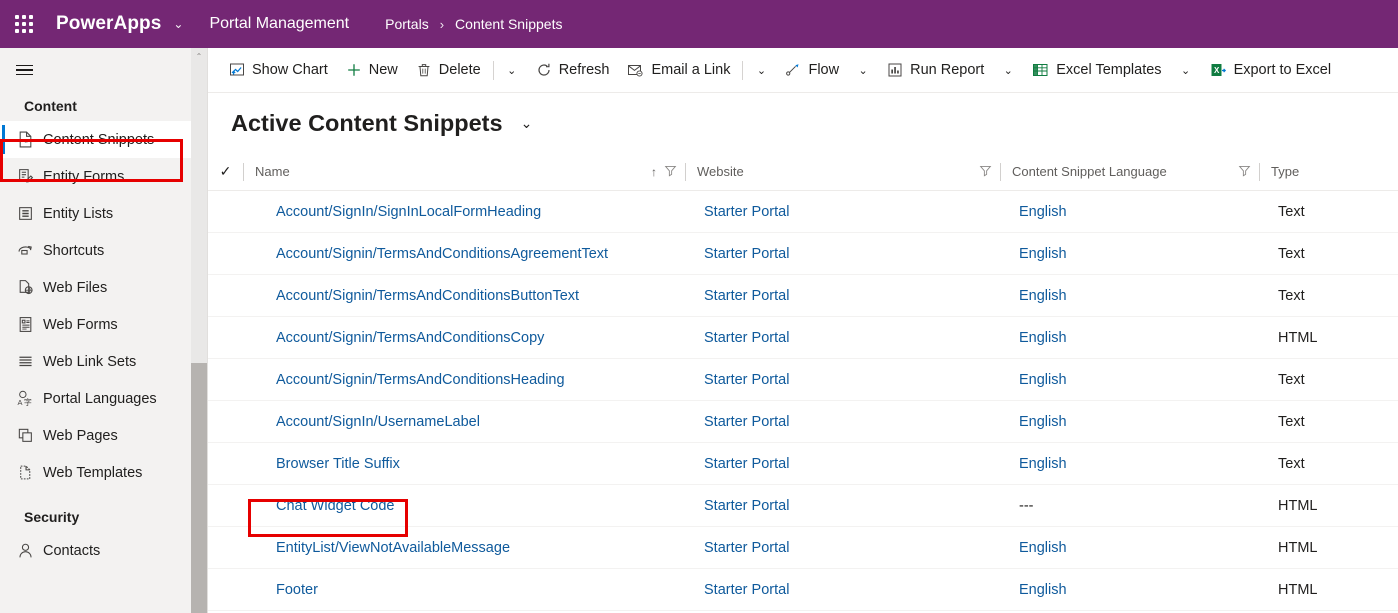 The image size is (1398, 613). What do you see at coordinates (464, 506) in the screenshot?
I see `cell-name: Chat Widget Code` at bounding box center [464, 506].